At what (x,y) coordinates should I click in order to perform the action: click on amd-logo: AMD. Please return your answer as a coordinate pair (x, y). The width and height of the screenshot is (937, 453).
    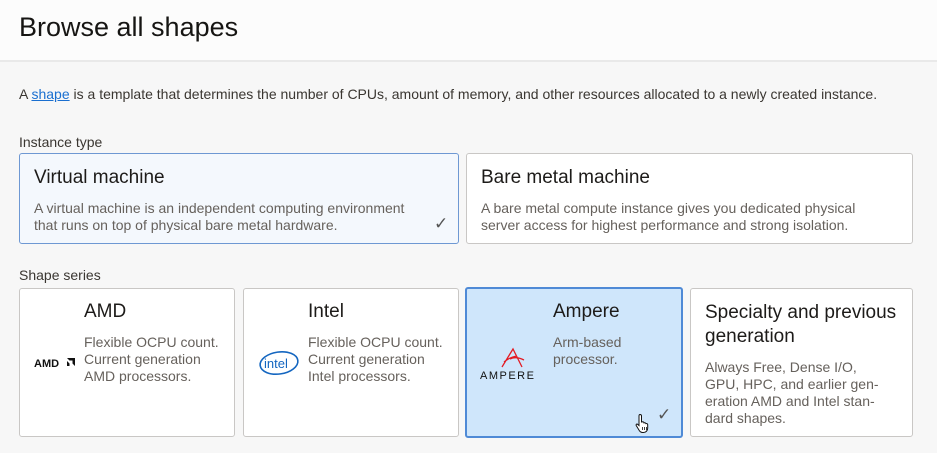
    Looking at the image, I should click on (56, 364).